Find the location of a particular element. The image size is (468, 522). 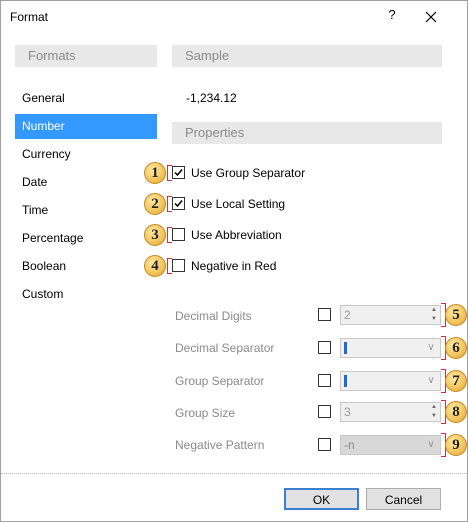

callout-marker-1: 1 is located at coordinates (155, 173).